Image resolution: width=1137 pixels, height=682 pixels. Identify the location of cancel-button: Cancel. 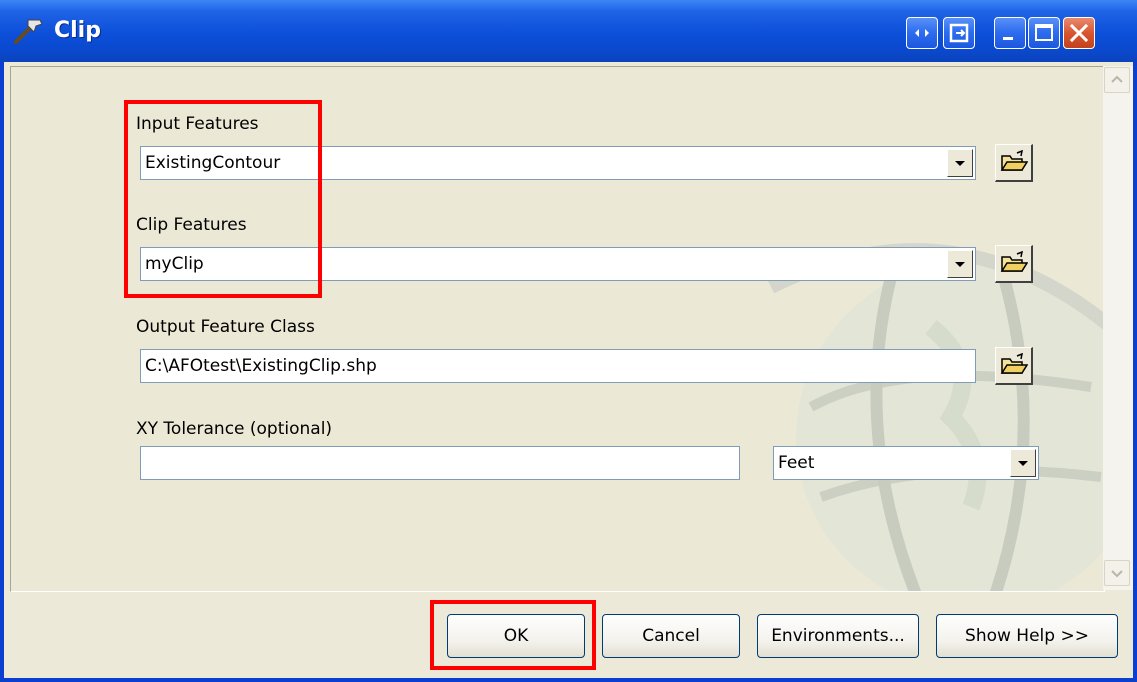
(671, 636).